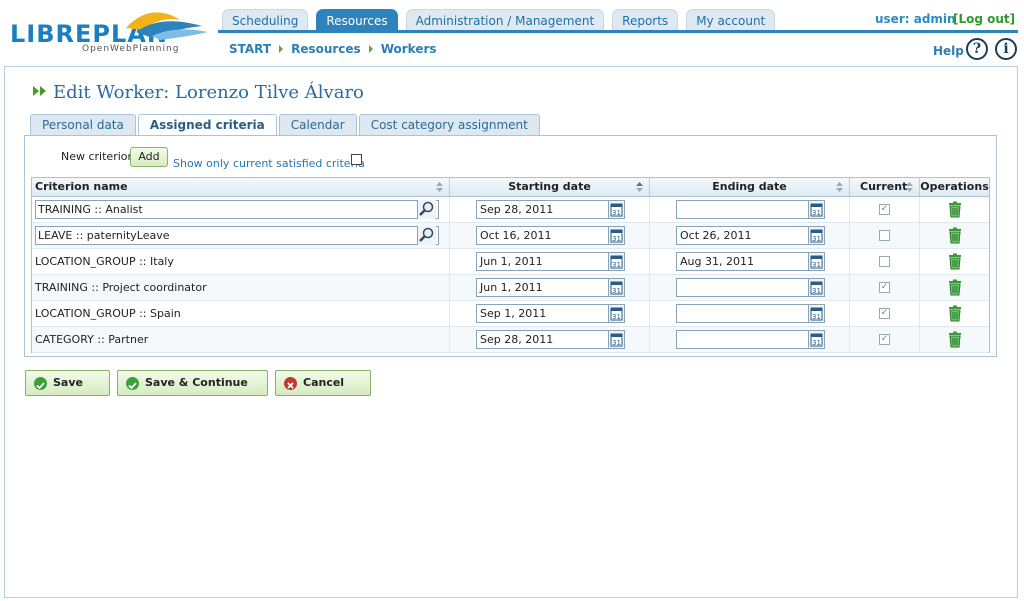  I want to click on operations-cell, so click(954, 288).